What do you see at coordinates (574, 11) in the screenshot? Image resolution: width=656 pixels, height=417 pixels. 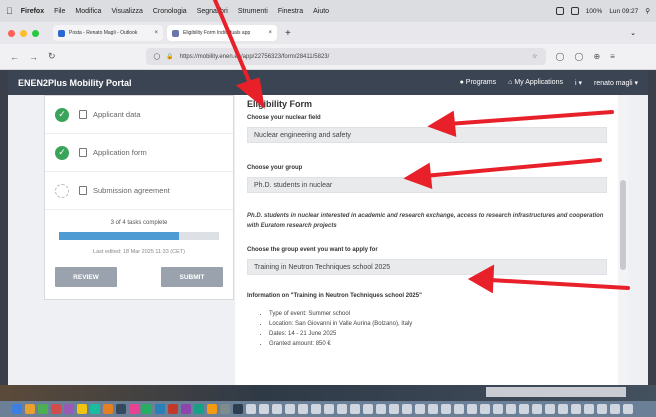 I see `volume-icon` at bounding box center [574, 11].